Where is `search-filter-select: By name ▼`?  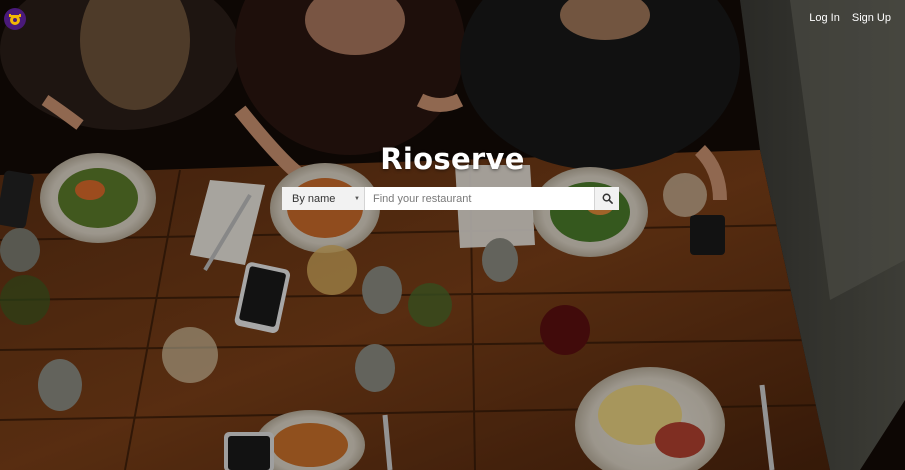 search-filter-select: By name ▼ is located at coordinates (323, 198).